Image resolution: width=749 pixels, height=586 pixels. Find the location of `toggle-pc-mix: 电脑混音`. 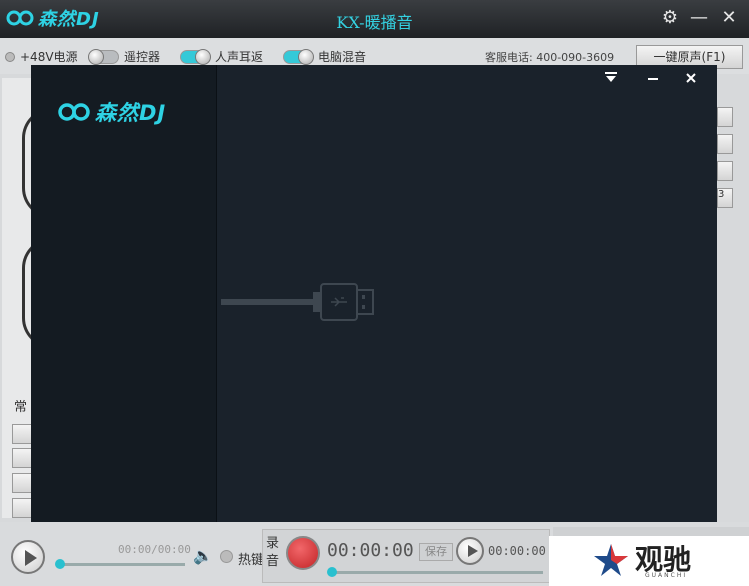

toggle-pc-mix: 电脑混音 is located at coordinates (324, 56).